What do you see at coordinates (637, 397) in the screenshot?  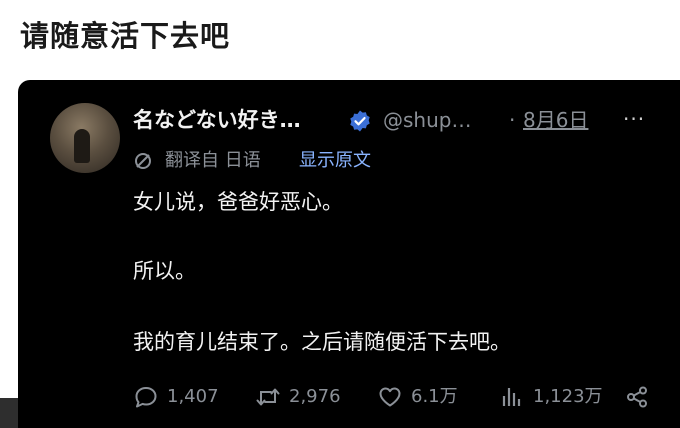 I see `share-icon` at bounding box center [637, 397].